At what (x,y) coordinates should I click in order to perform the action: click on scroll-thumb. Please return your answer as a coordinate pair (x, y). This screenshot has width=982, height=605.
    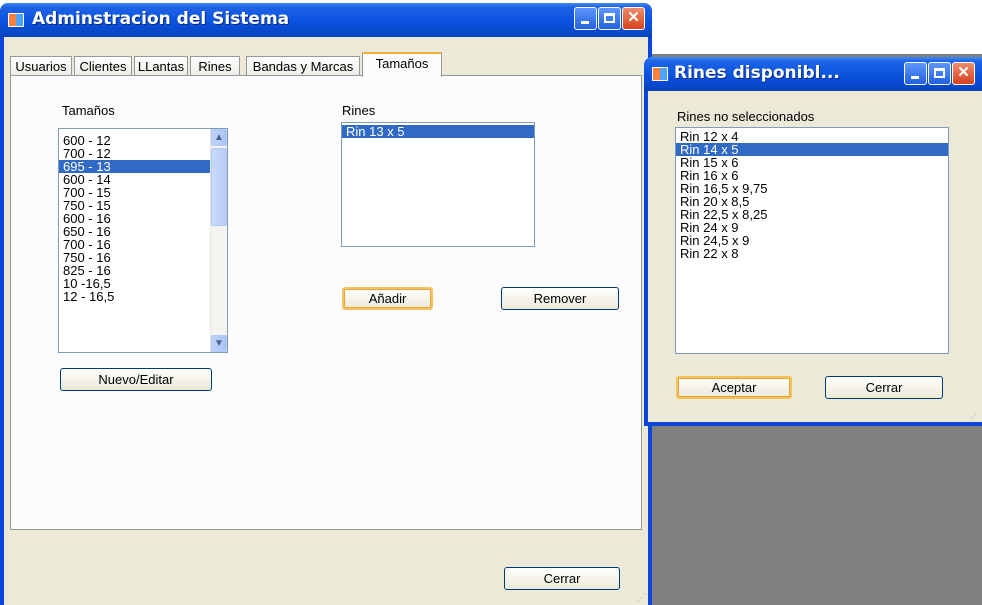
    Looking at the image, I should click on (219, 187).